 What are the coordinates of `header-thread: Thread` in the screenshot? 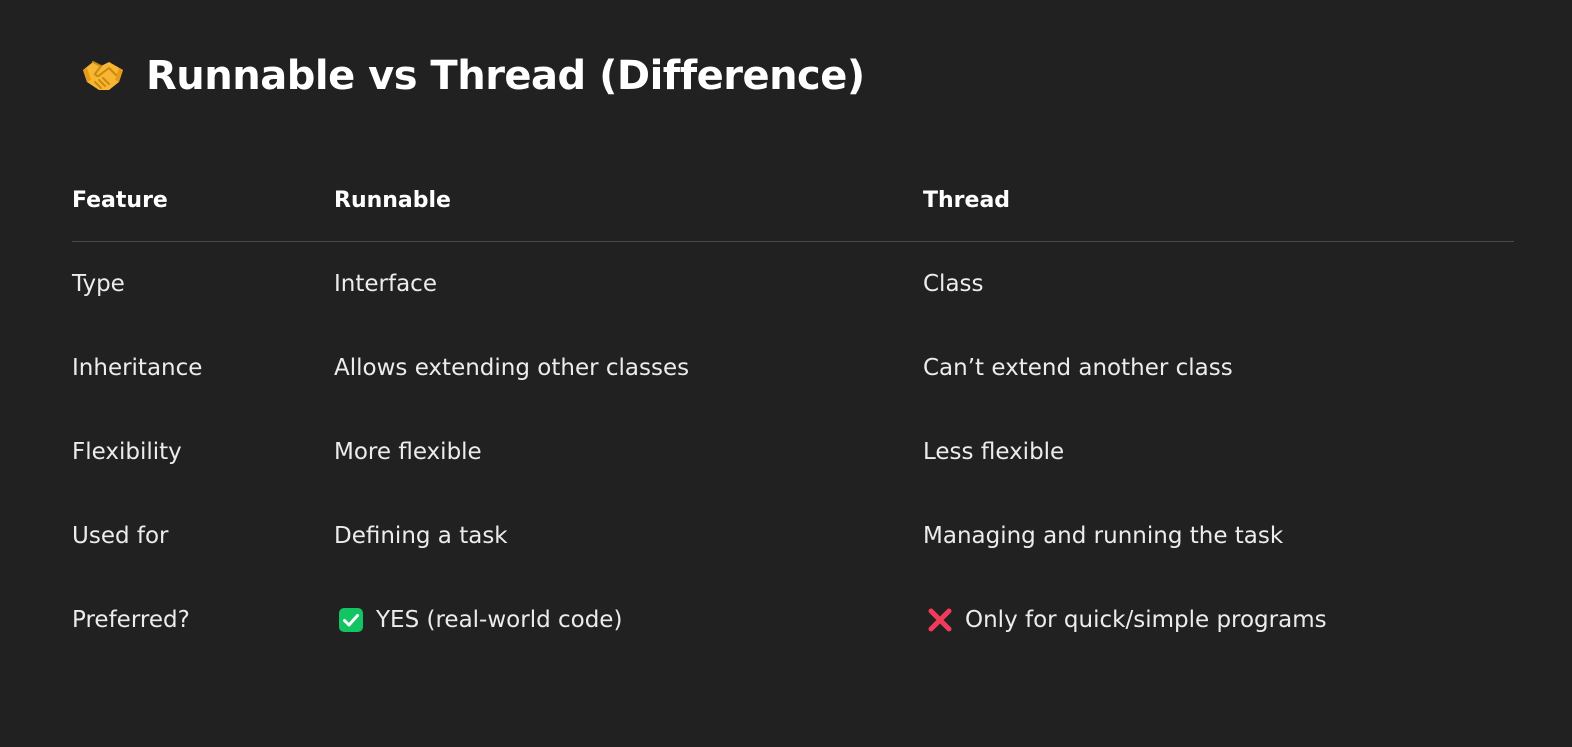 It's located at (967, 200).